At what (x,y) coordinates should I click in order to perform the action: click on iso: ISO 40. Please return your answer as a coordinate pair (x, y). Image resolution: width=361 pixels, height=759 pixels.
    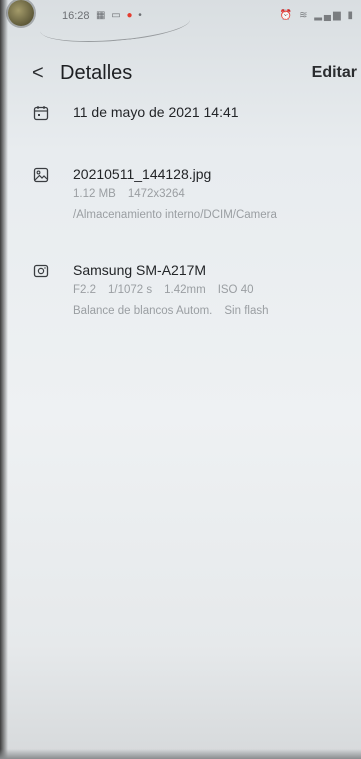
    Looking at the image, I should click on (235, 290).